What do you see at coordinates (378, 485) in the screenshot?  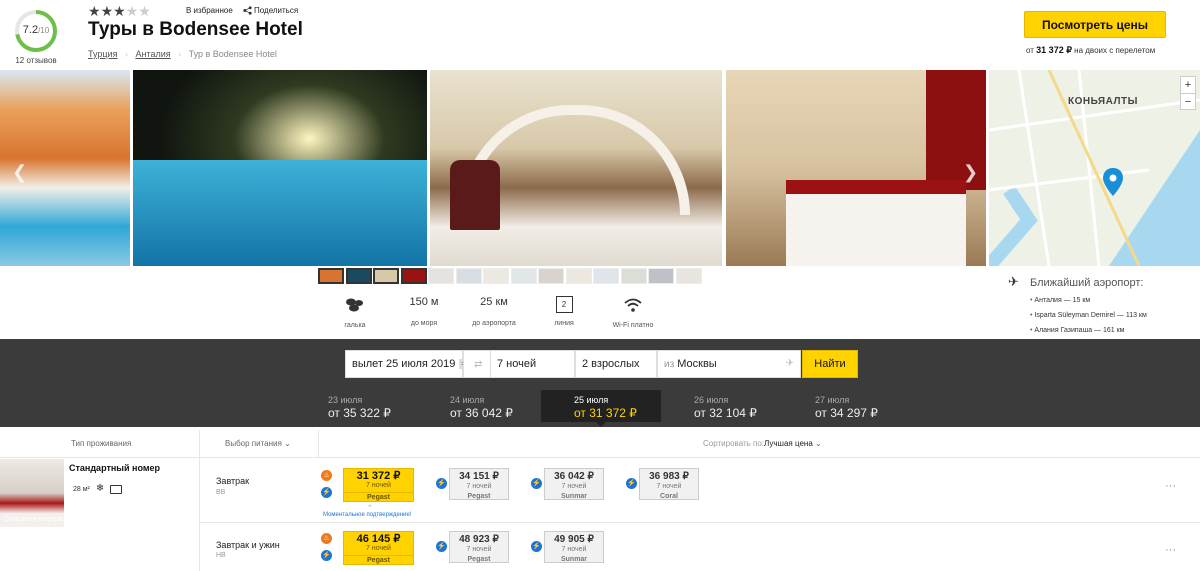 I see `best-offer-button: 31 372 ₽7 ночей Pegast` at bounding box center [378, 485].